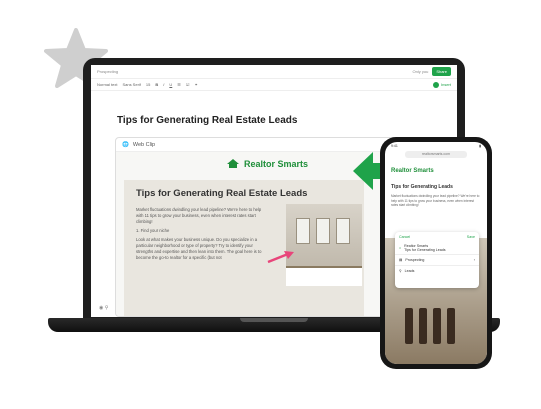 The height and width of the screenshot is (409, 541). I want to click on house-logo-icon, so click(233, 163).